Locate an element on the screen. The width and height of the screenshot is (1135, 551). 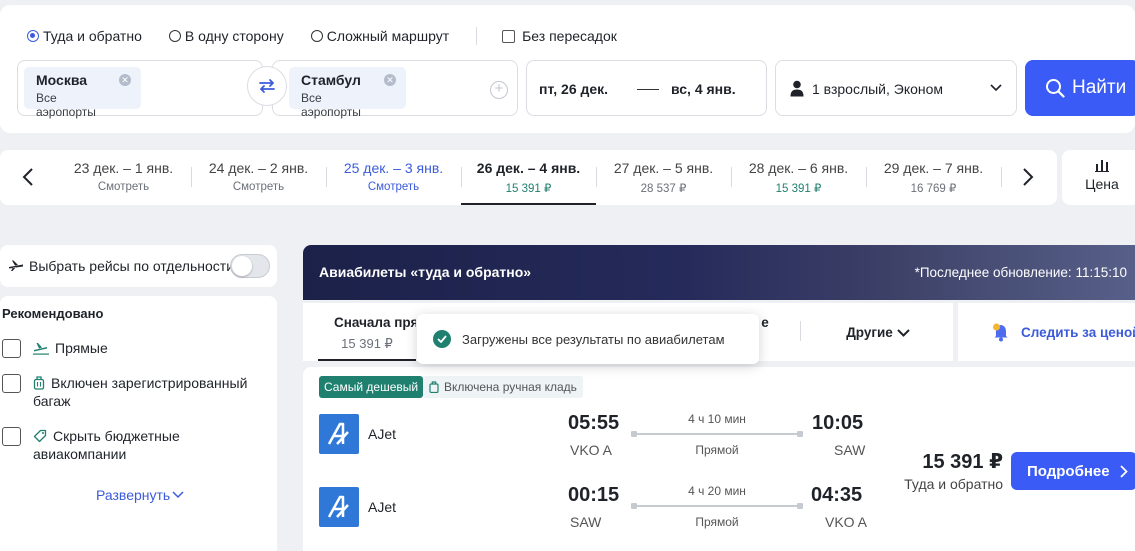
separate-flights-label: Выбрать рейсы по отдельности is located at coordinates (132, 266).